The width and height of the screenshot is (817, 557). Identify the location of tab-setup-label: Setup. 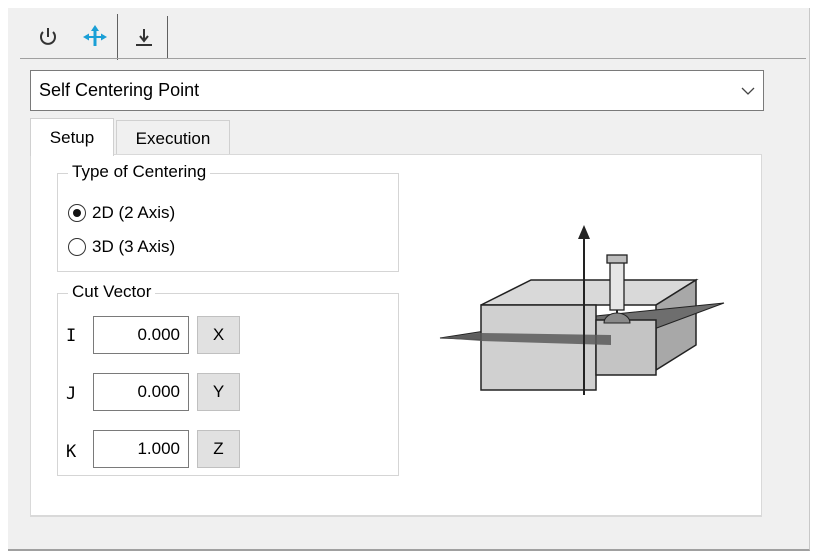
(72, 137).